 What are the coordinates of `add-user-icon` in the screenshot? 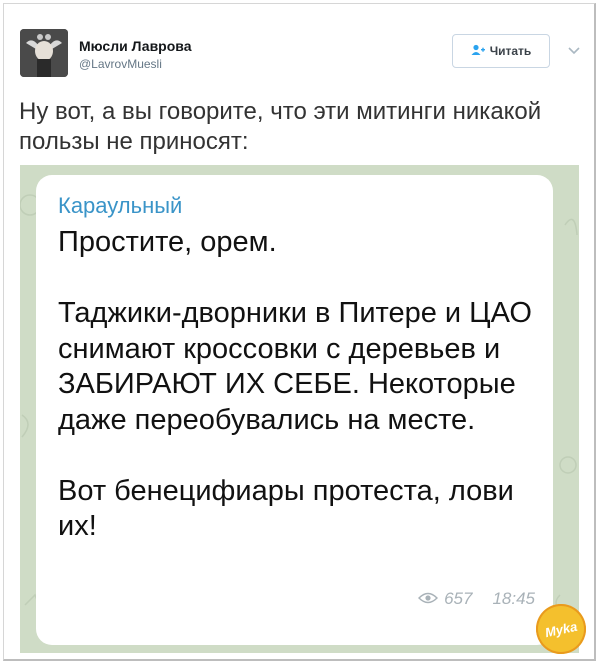 It's located at (478, 51).